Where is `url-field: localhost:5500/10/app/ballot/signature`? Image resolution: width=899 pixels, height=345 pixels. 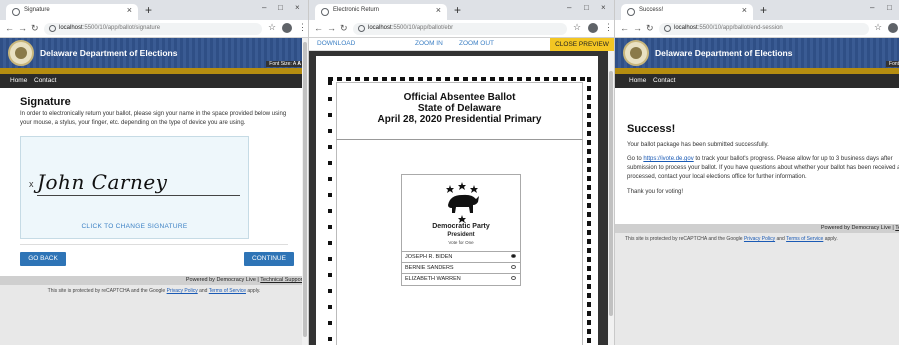 url-field: localhost:5500/10/app/ballot/signature is located at coordinates (153, 29).